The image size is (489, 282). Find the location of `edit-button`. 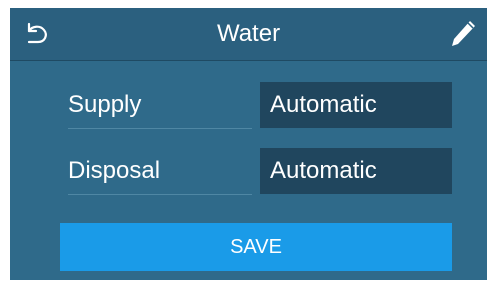

edit-button is located at coordinates (463, 34).